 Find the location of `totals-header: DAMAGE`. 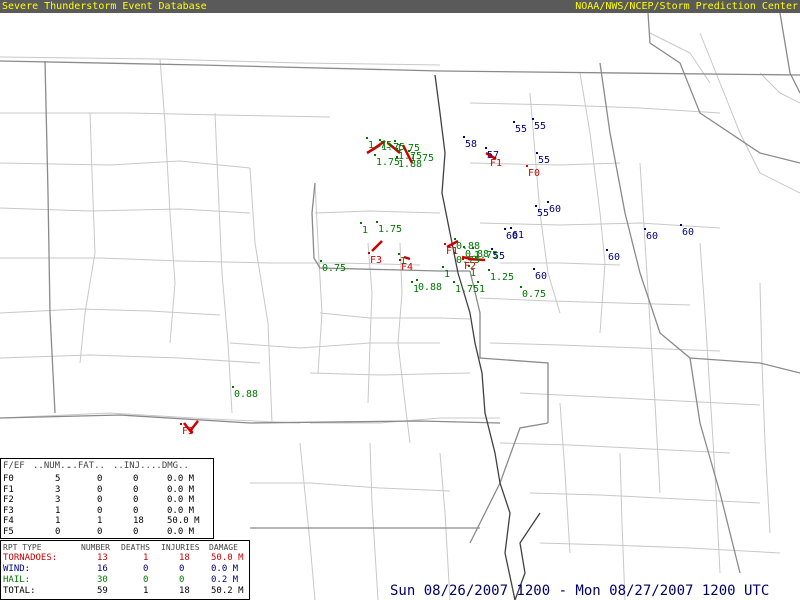

totals-header: DAMAGE is located at coordinates (223, 547).